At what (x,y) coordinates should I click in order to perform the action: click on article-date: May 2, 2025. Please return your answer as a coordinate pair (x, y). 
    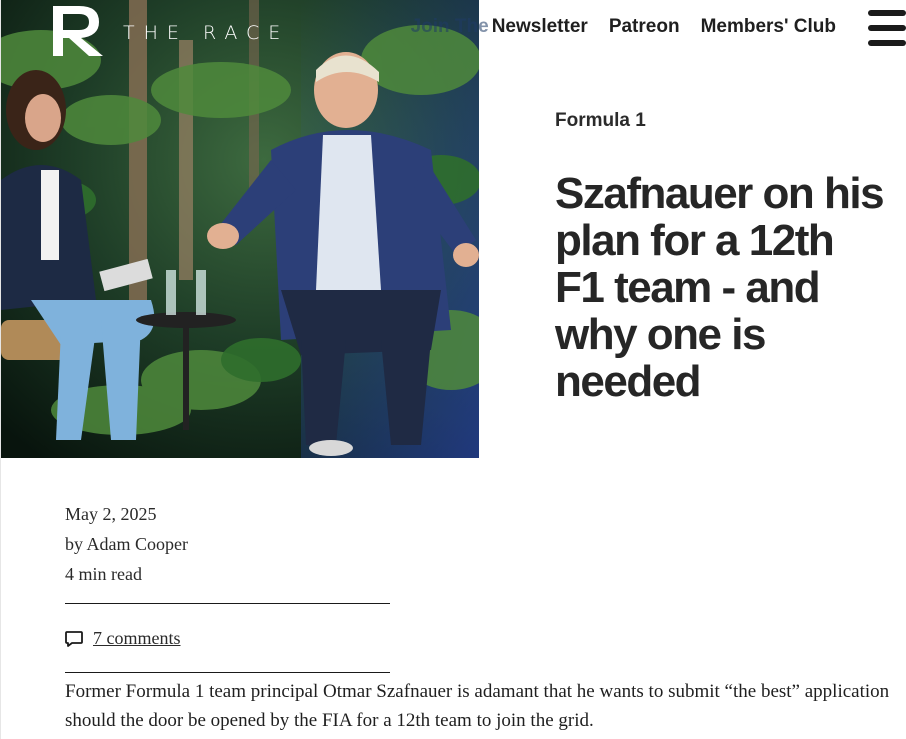
    Looking at the image, I should click on (111, 514).